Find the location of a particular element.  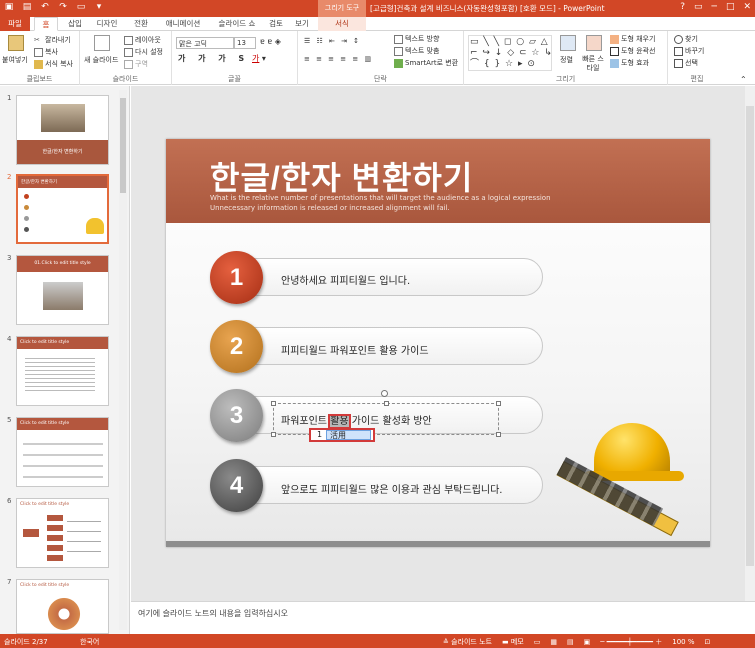

ribbon-display-button: ▭ is located at coordinates (698, 7).